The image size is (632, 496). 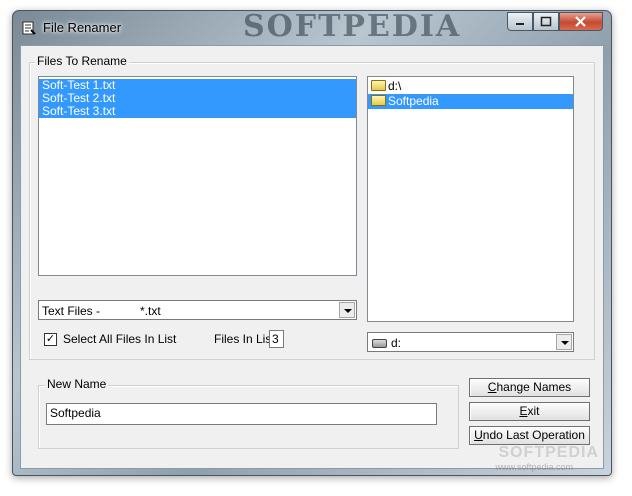 I want to click on drive-select: d:, so click(x=470, y=342).